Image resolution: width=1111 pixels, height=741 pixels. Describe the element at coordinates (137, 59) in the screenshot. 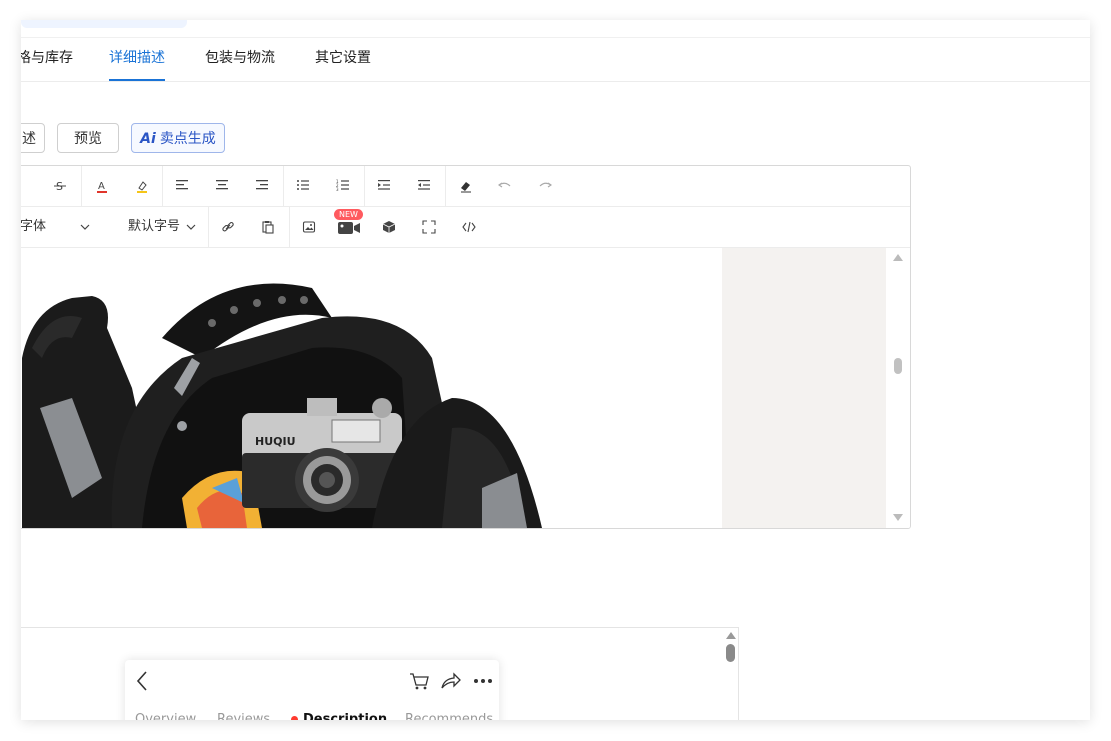

I see `tab-detail-description: 详细描述` at that location.